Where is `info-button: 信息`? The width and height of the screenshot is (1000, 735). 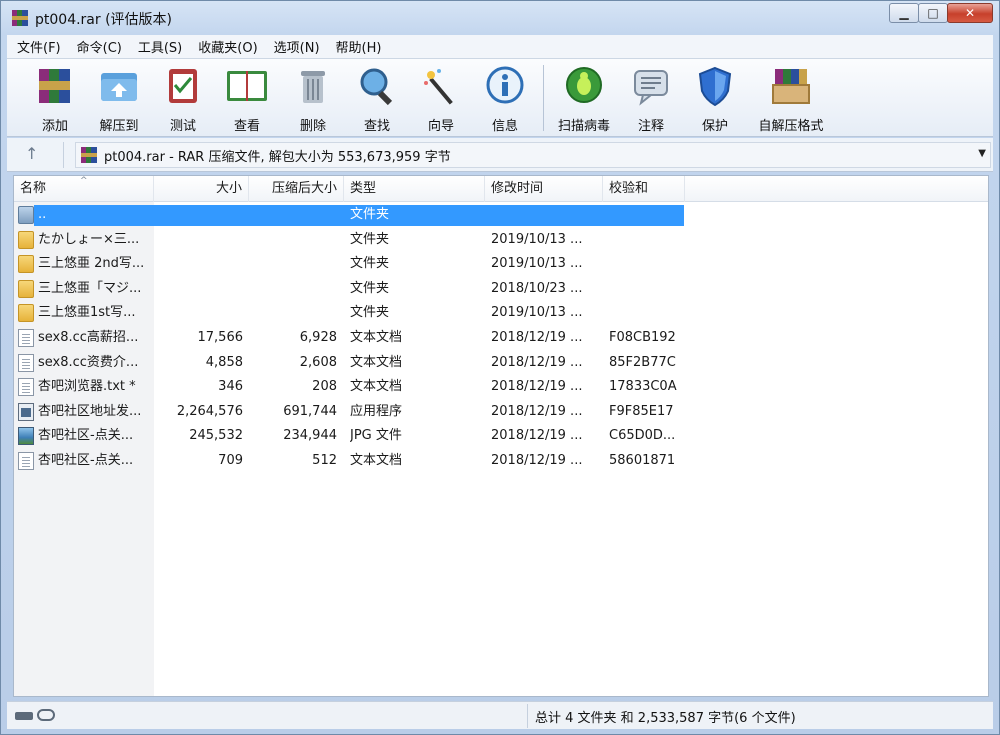 info-button: 信息 is located at coordinates (505, 99).